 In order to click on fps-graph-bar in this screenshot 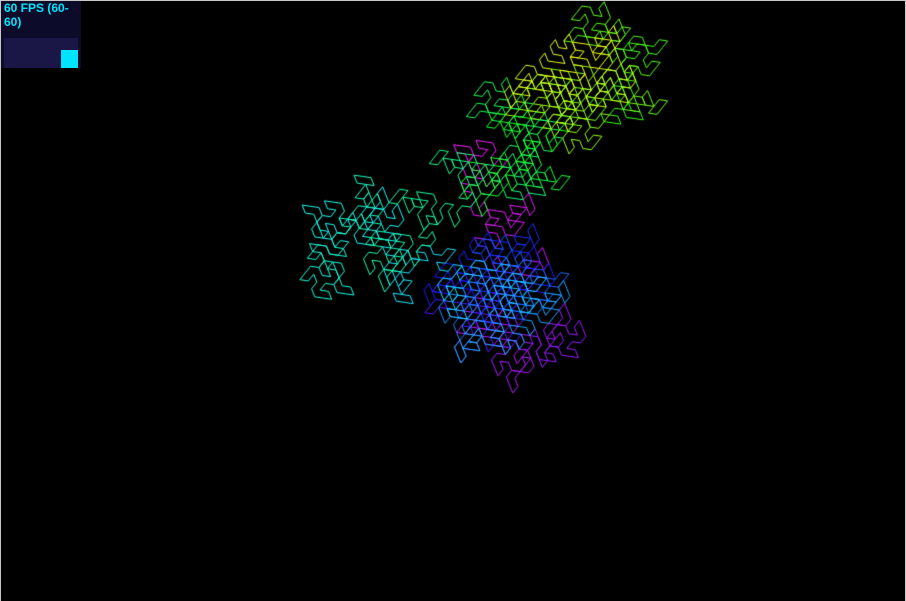, I will do `click(69, 59)`.